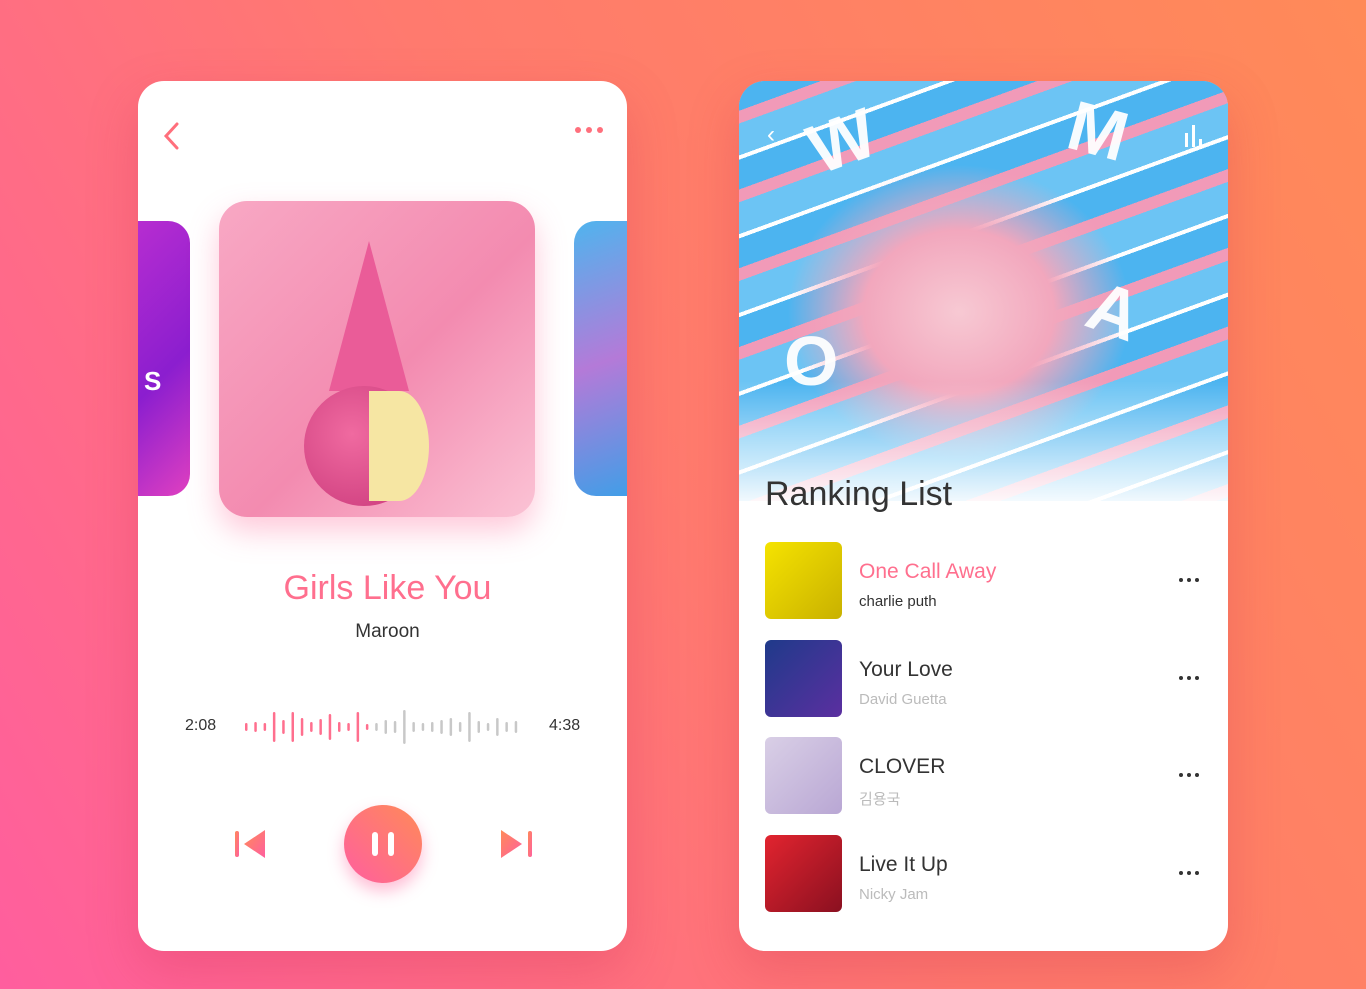 The height and width of the screenshot is (989, 1366). Describe the element at coordinates (985, 678) in the screenshot. I see `ranking-list-item: Your Love David Guetta` at that location.